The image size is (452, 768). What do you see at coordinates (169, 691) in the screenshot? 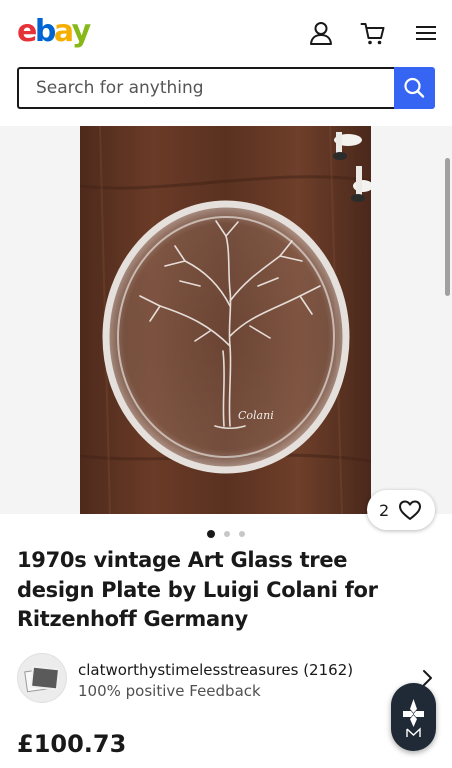
I see `seller-feedback: 100% positive Feedback` at bounding box center [169, 691].